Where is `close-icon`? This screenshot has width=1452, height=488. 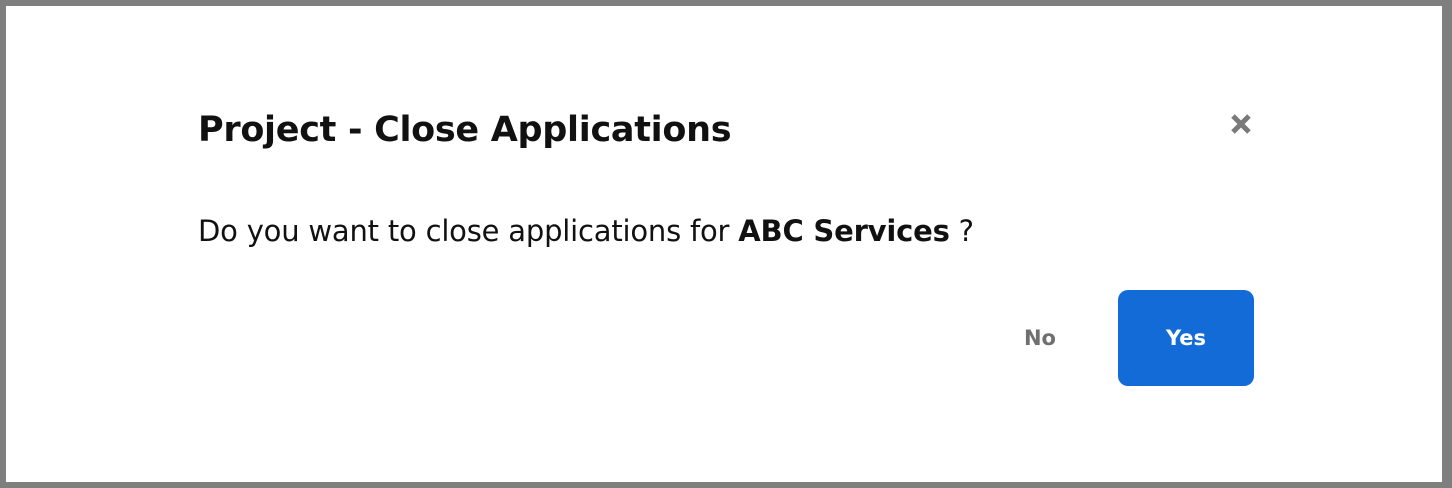 close-icon is located at coordinates (1241, 125).